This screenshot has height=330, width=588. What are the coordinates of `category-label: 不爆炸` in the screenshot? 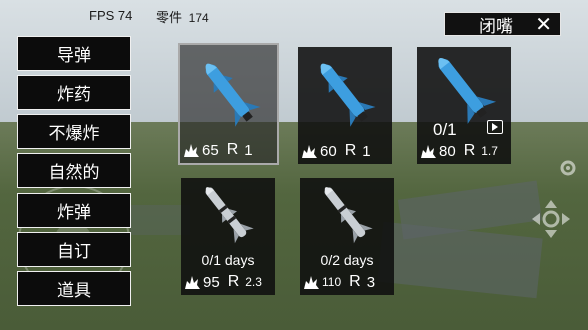 It's located at (74, 134).